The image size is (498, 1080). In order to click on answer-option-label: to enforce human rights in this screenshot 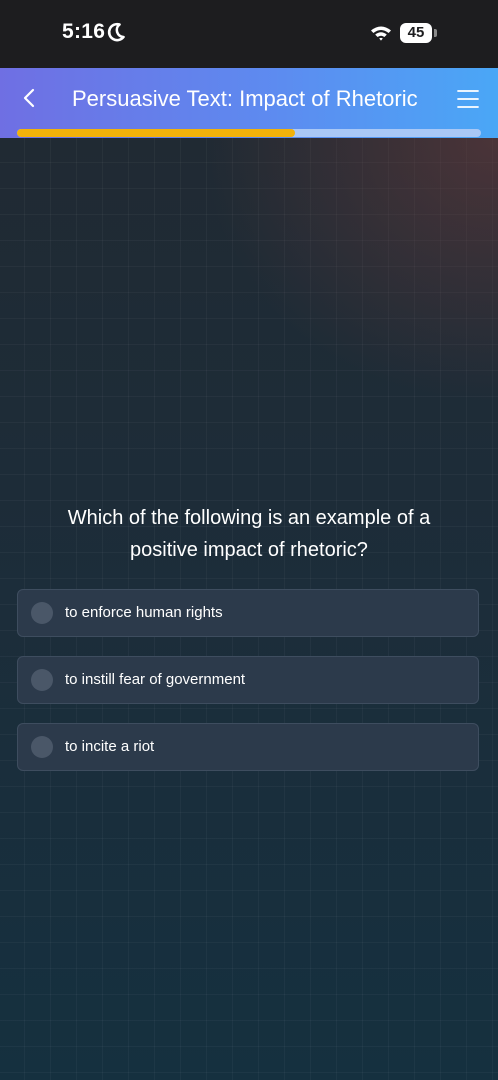, I will do `click(144, 612)`.